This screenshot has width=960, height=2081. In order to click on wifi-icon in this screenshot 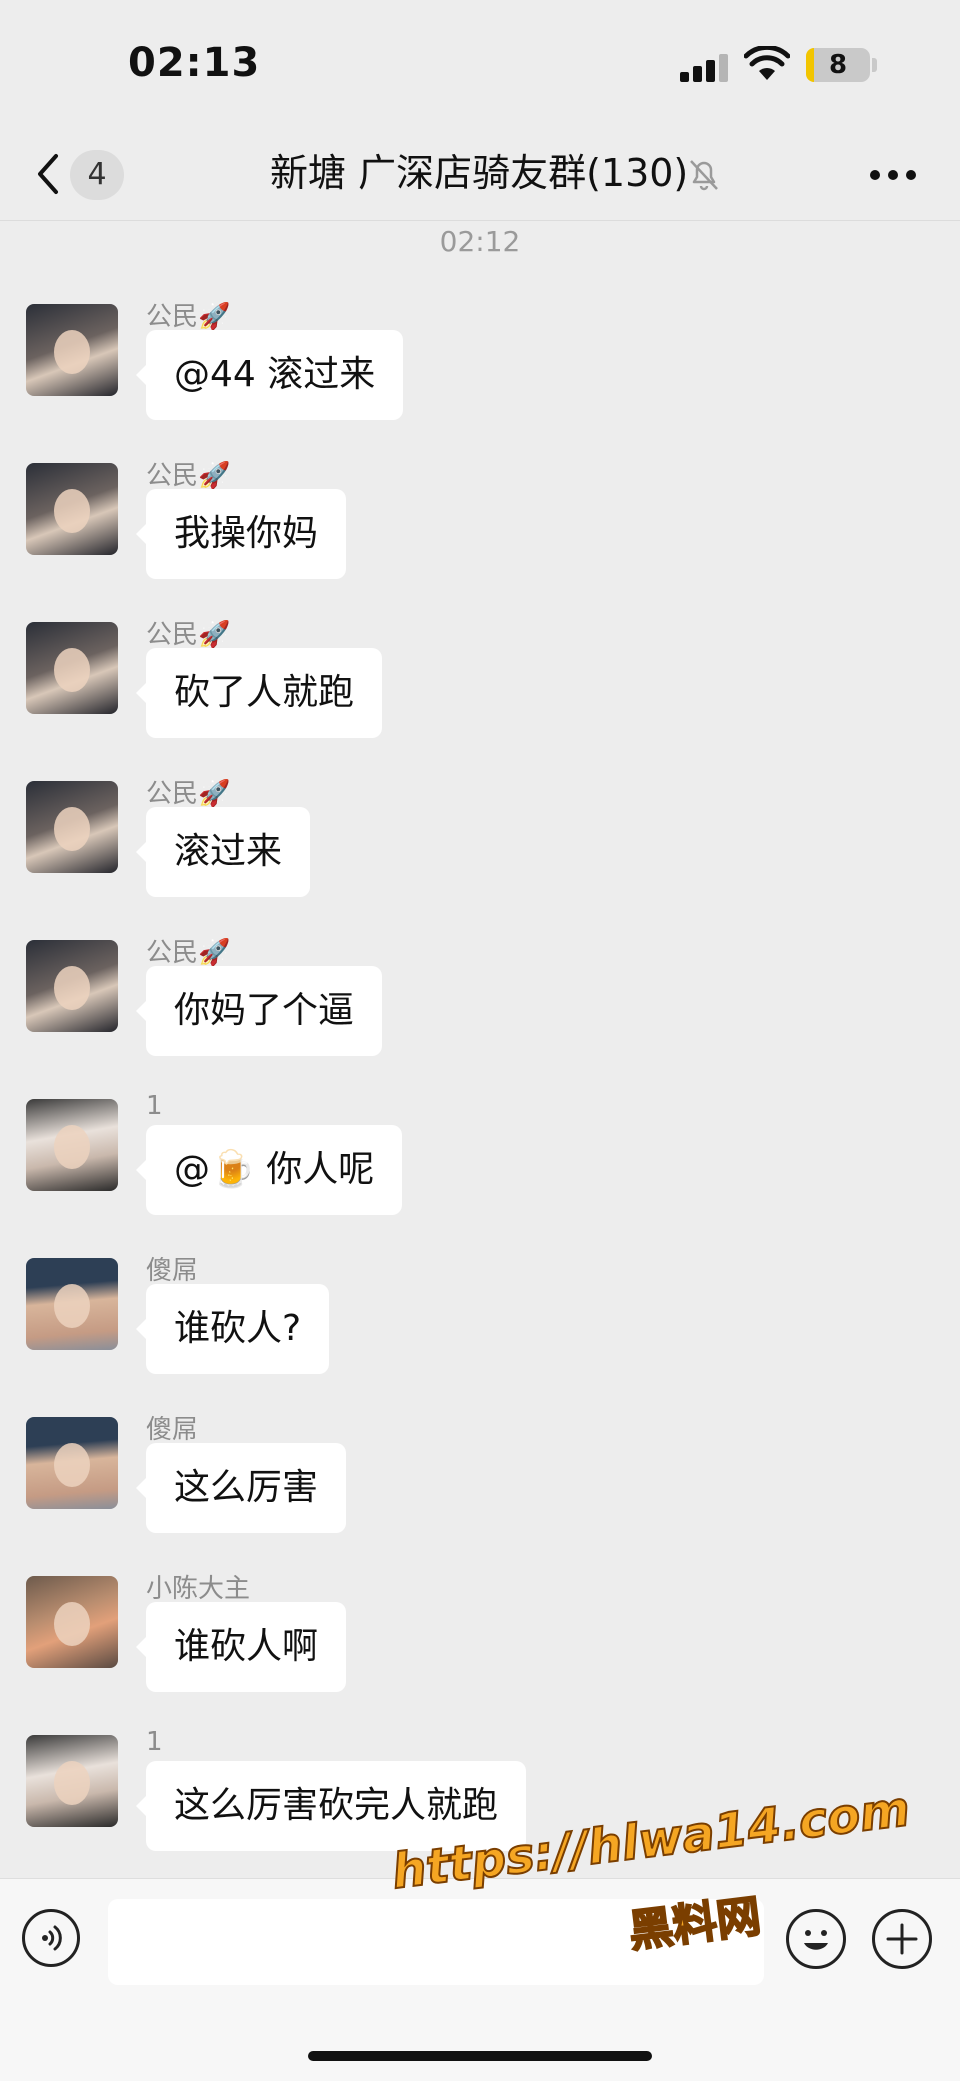, I will do `click(767, 63)`.